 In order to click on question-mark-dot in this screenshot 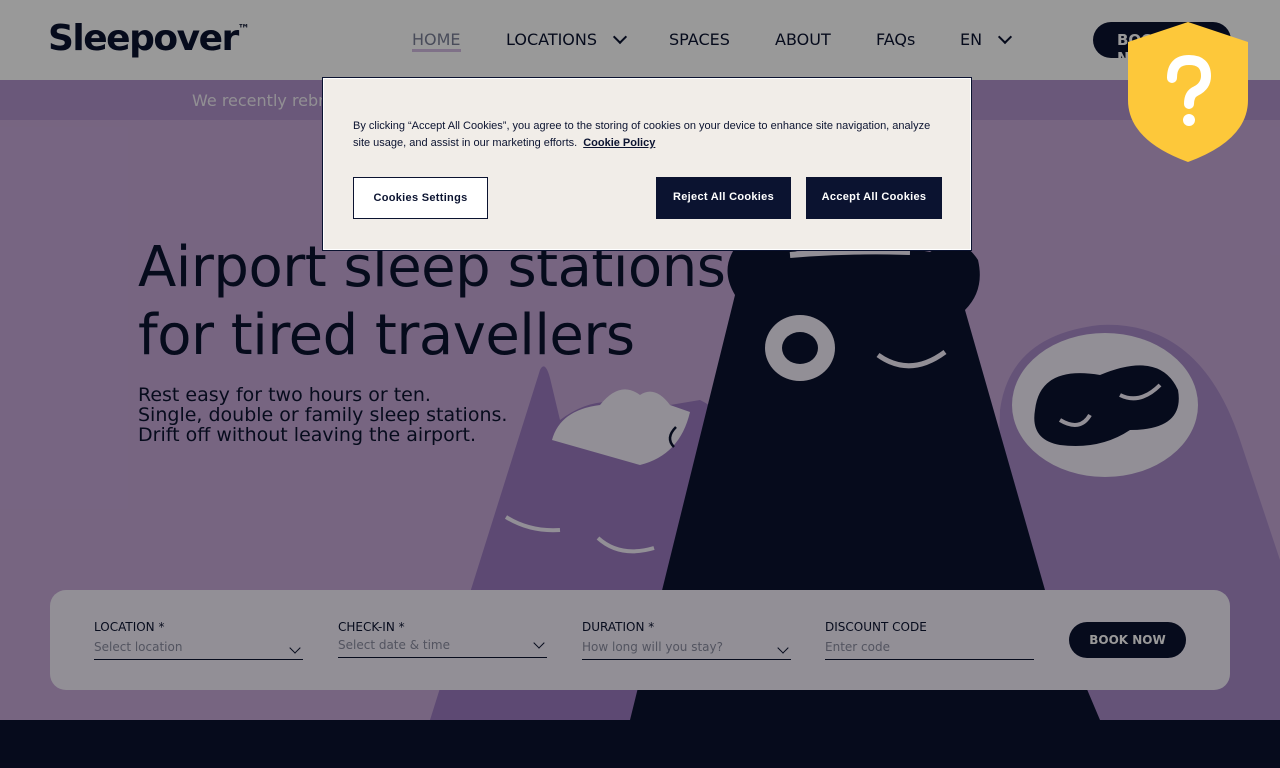, I will do `click(1189, 120)`.